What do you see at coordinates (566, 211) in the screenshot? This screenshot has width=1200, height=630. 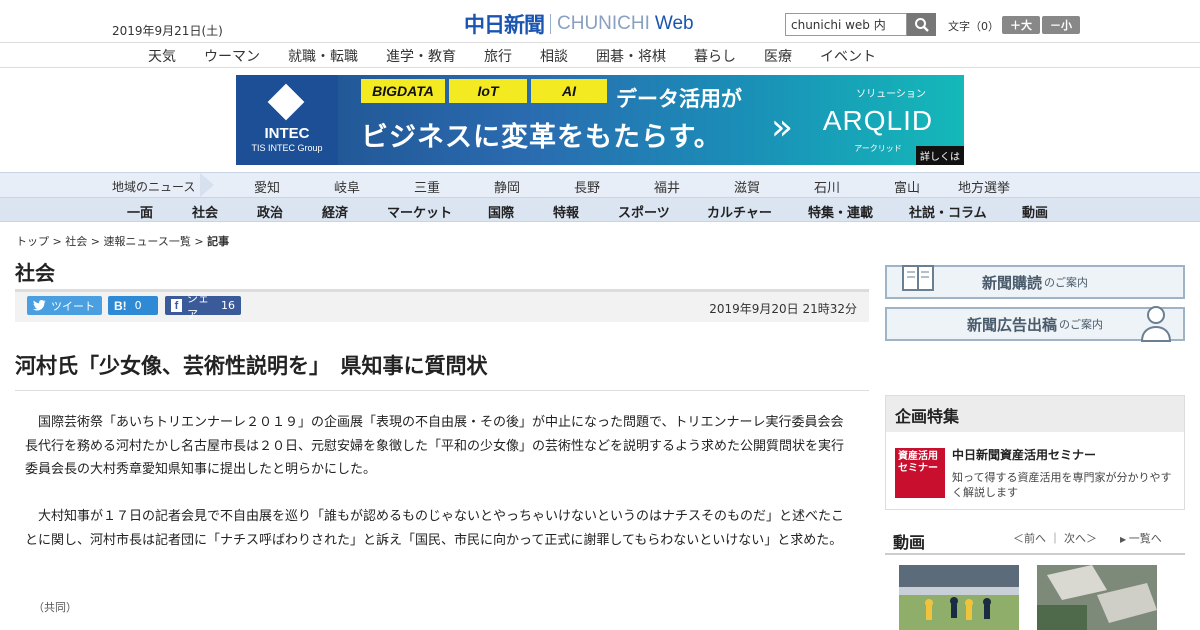 I see `section-special-report: 特報` at bounding box center [566, 211].